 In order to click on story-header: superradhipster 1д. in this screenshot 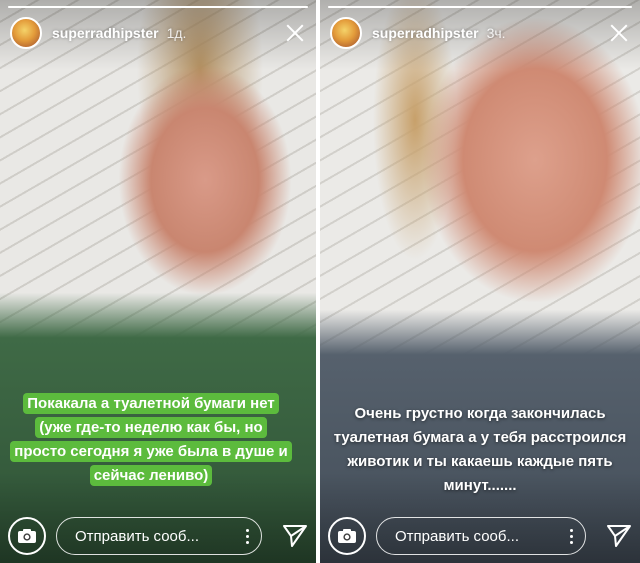, I will do `click(158, 33)`.